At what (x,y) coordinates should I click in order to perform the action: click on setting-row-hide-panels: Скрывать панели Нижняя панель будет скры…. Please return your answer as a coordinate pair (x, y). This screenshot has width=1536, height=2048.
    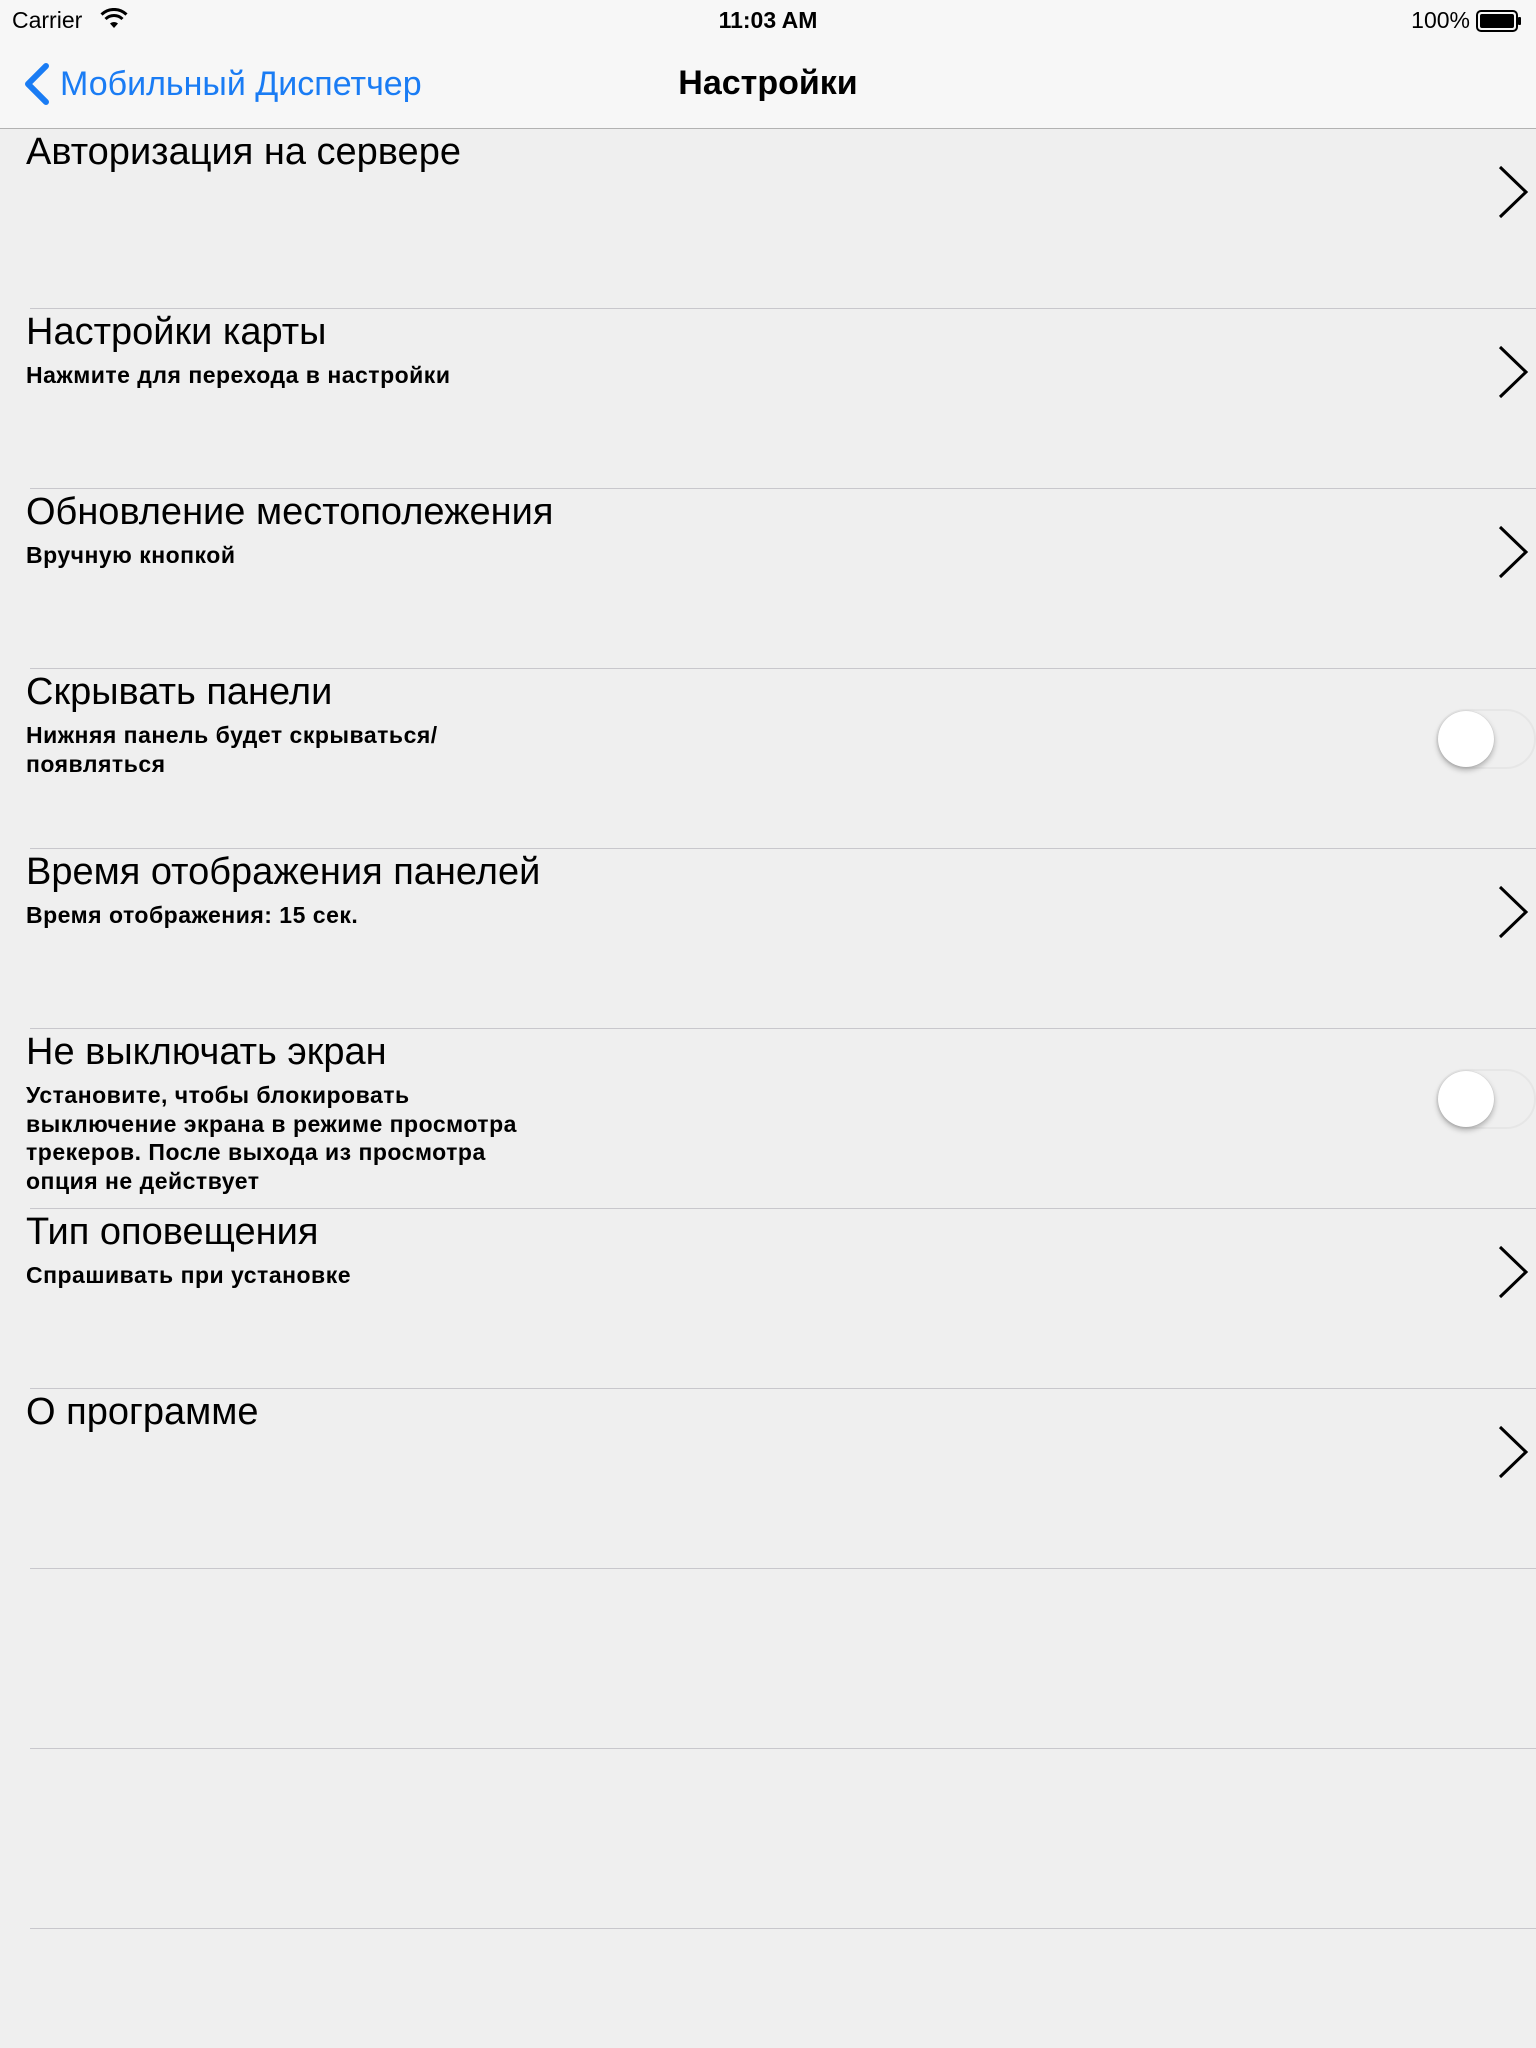
    Looking at the image, I should click on (768, 759).